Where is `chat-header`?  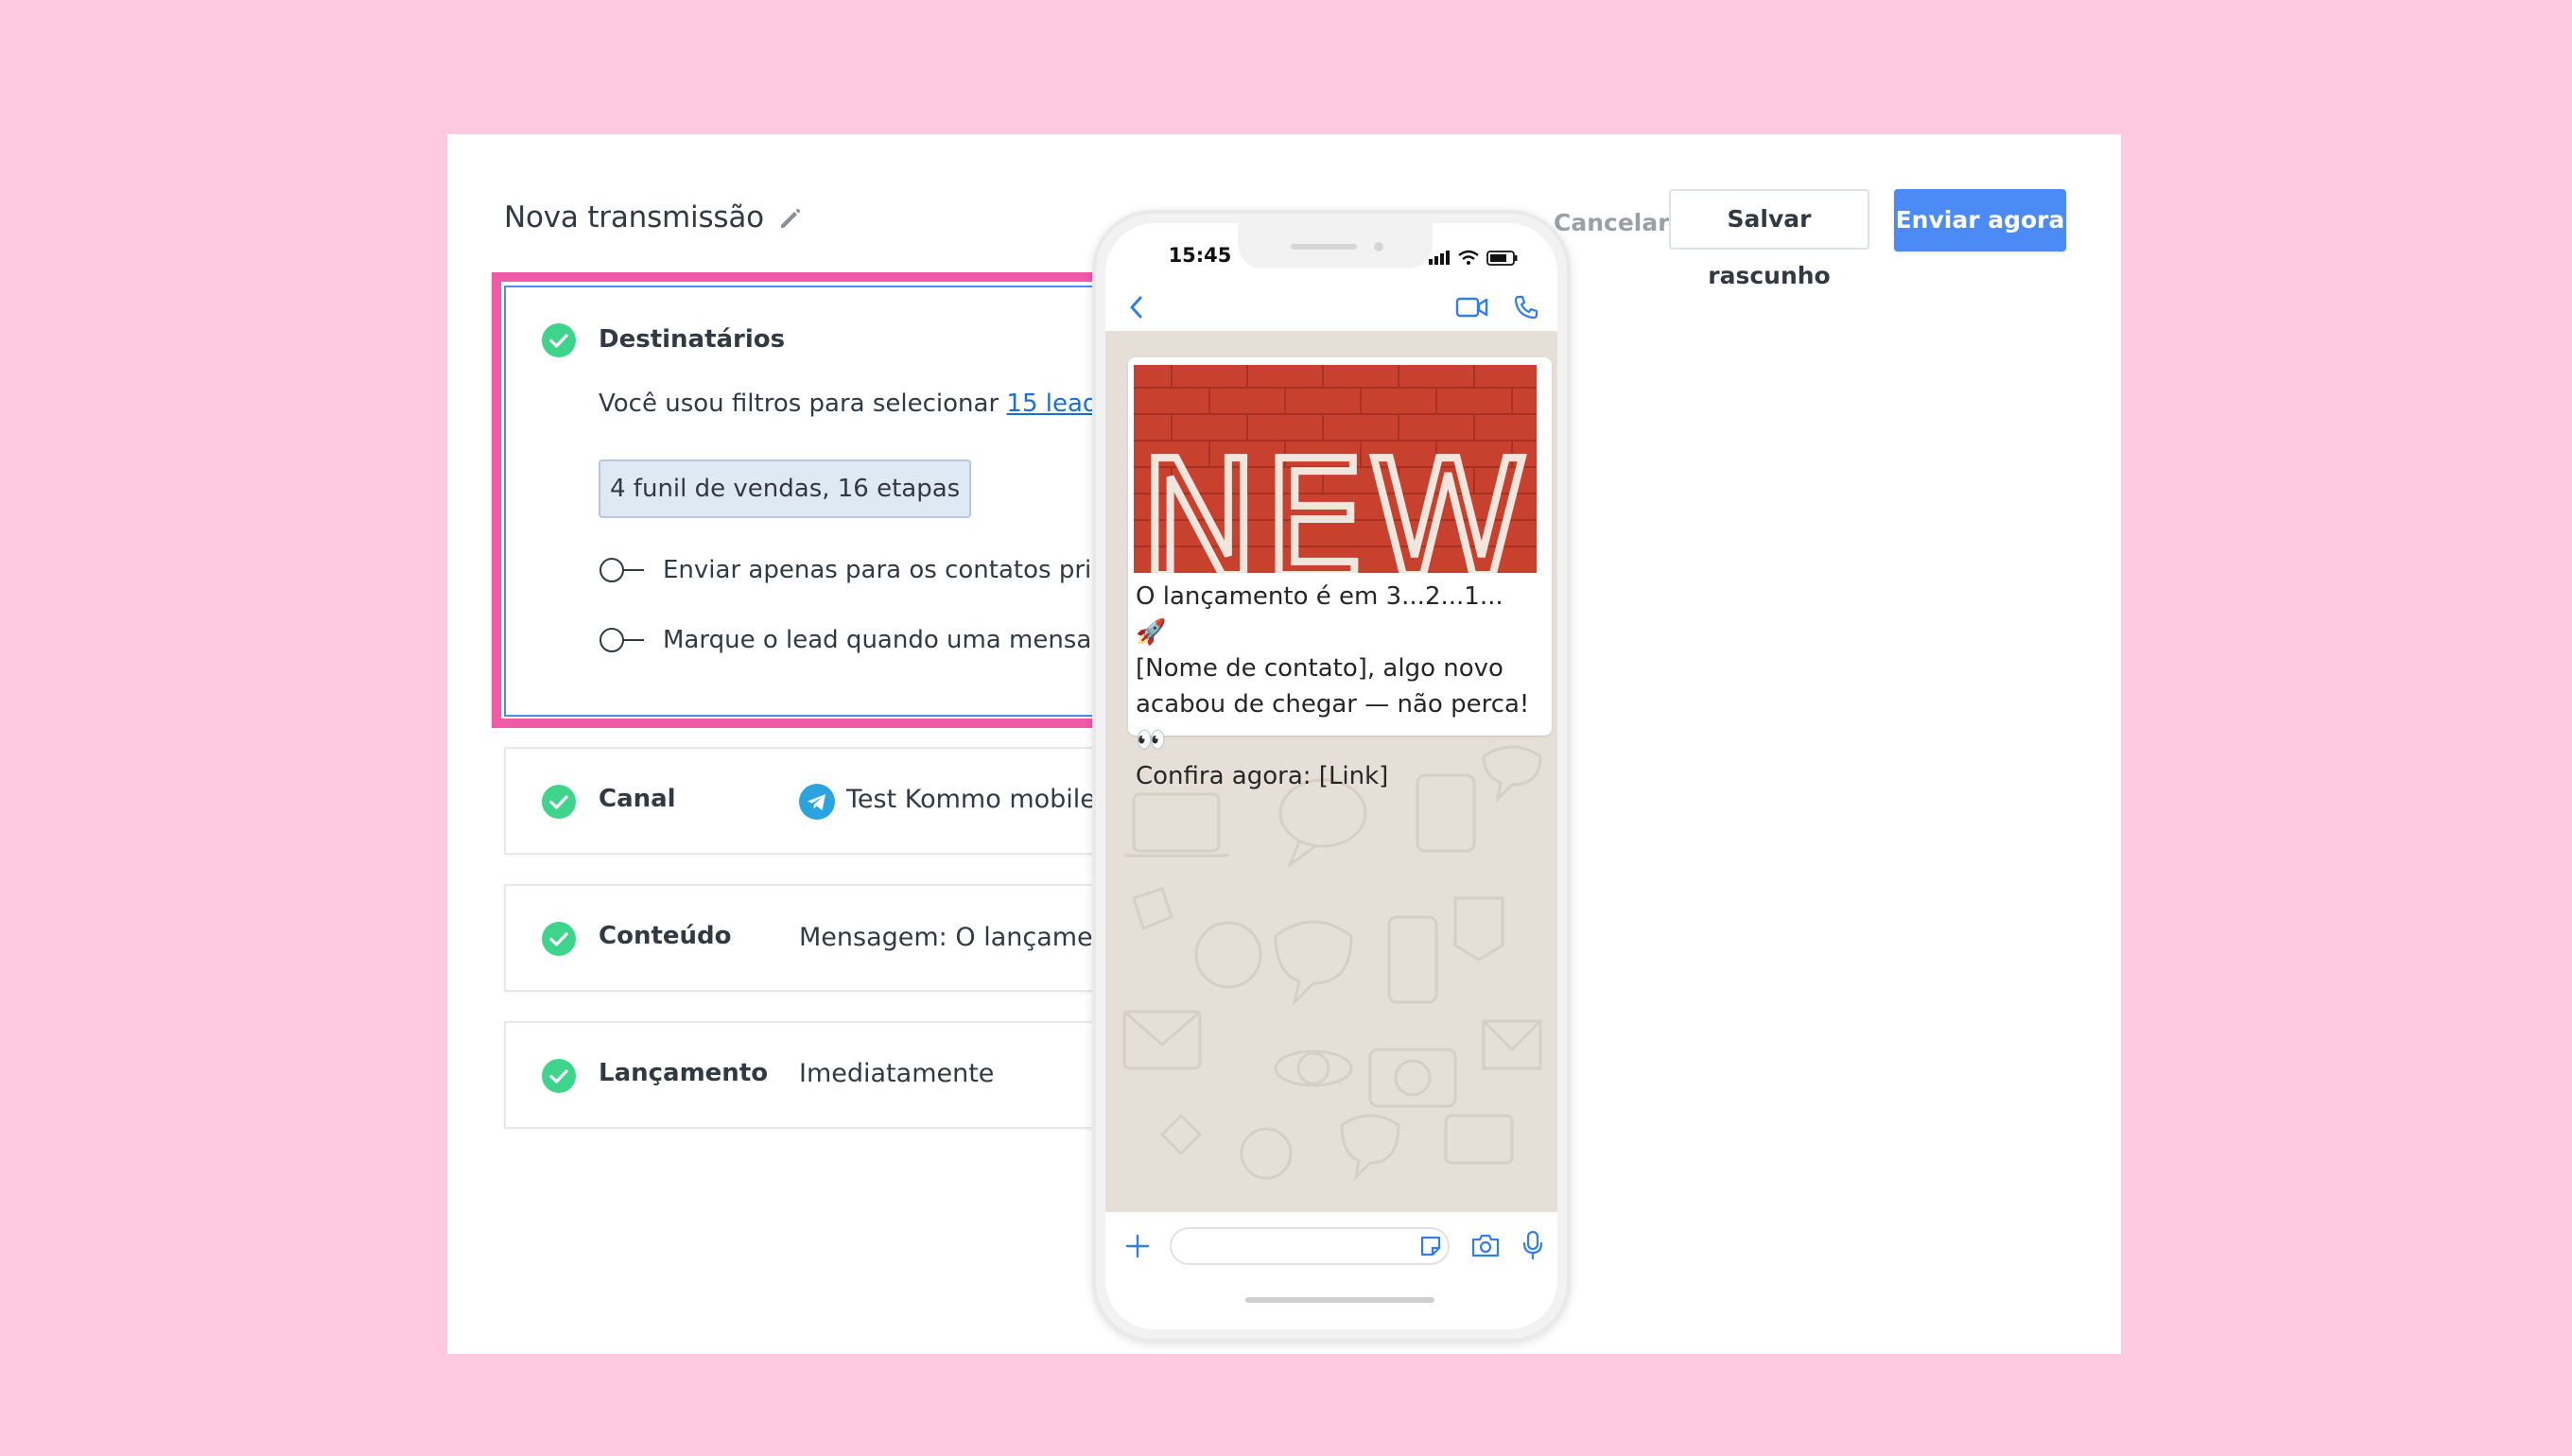 chat-header is located at coordinates (1331, 307).